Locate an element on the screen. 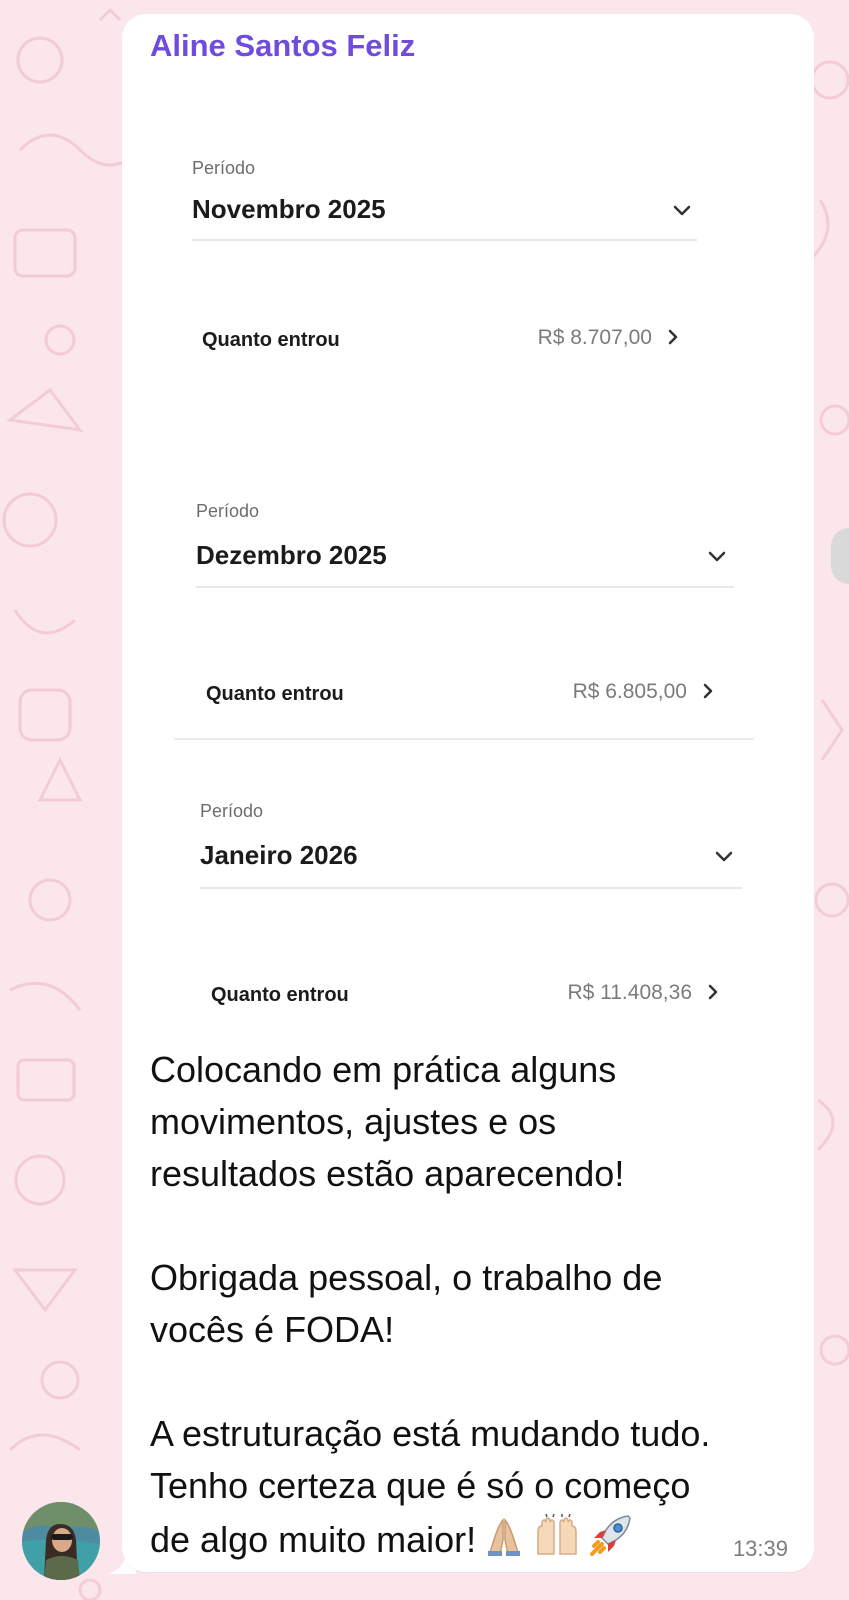 The width and height of the screenshot is (849, 1600). message-line: vocês é FODA! is located at coordinates (272, 1329).